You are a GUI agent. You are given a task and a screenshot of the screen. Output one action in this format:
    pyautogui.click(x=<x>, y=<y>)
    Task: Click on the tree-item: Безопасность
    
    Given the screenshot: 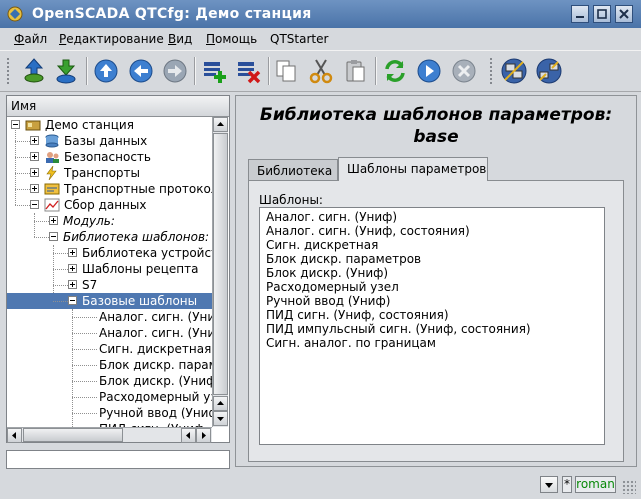 What is the action you would take?
    pyautogui.click(x=109, y=157)
    